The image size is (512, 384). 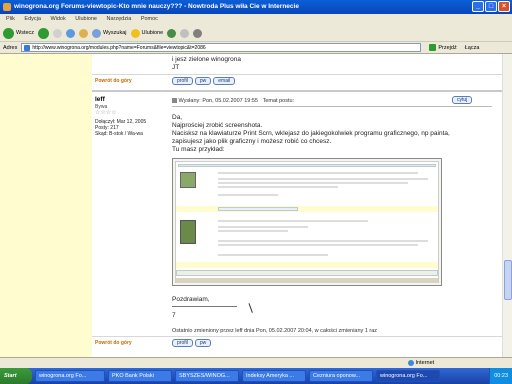 I want to click on post2-sent: Wysłany: Pon, 05.02.2007 19:55, so click(x=218, y=101).